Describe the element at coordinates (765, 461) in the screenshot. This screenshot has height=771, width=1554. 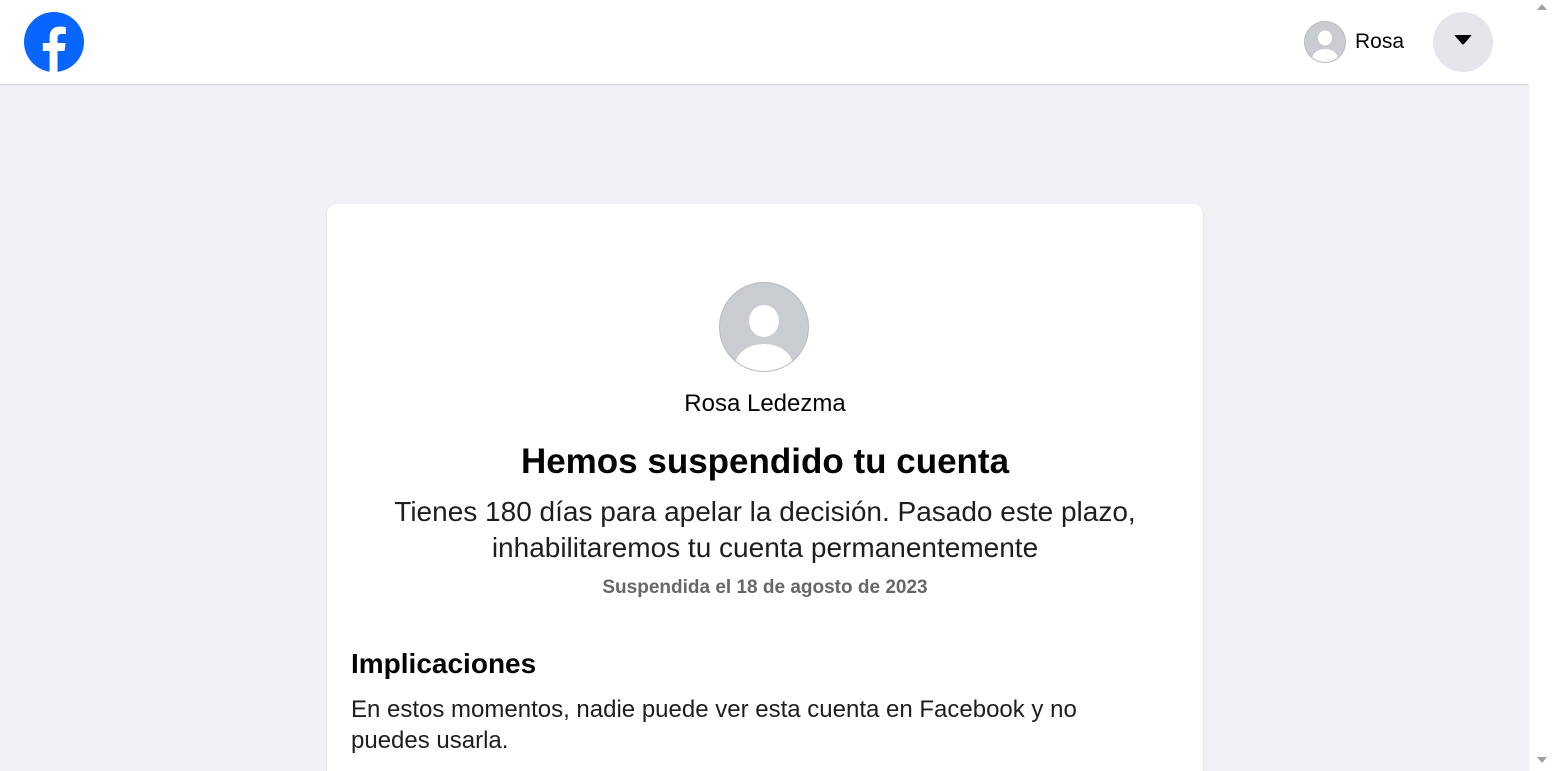
I see `page-title: Hemos suspendido tu cuenta` at that location.